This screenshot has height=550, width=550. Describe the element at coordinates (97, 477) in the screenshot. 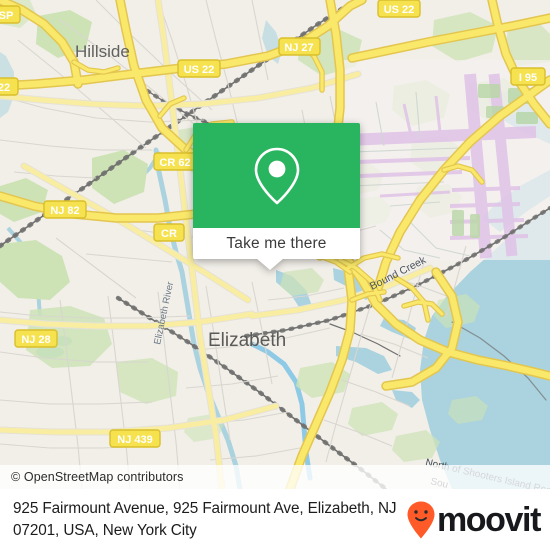

I see `osm-attribution-text: © OpenStreetMap contributors` at that location.